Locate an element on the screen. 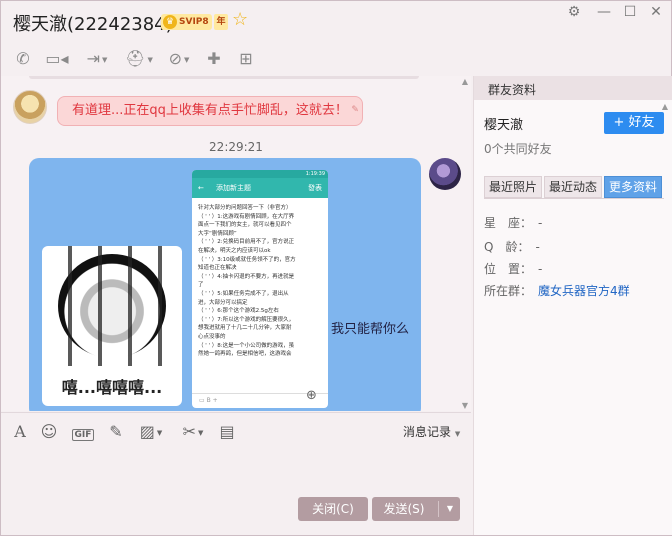  constellation-row: 星 座： - is located at coordinates (513, 223).